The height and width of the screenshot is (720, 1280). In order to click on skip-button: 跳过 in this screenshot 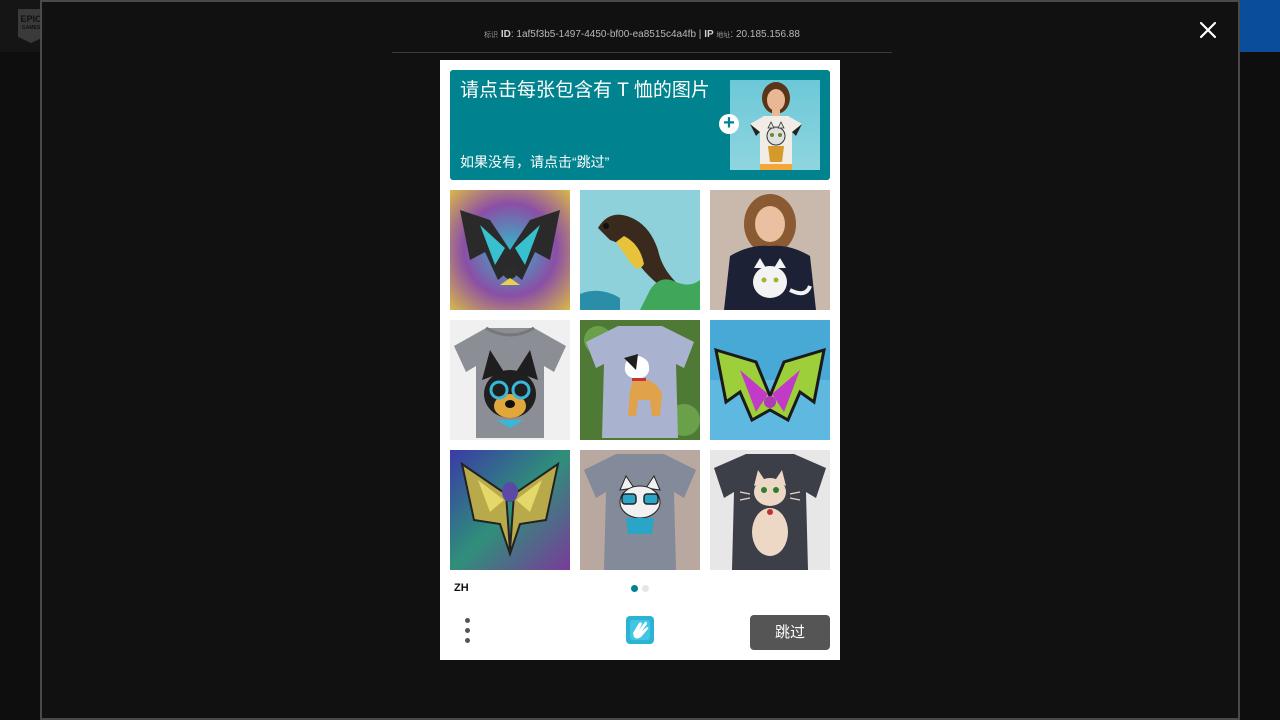, I will do `click(790, 632)`.